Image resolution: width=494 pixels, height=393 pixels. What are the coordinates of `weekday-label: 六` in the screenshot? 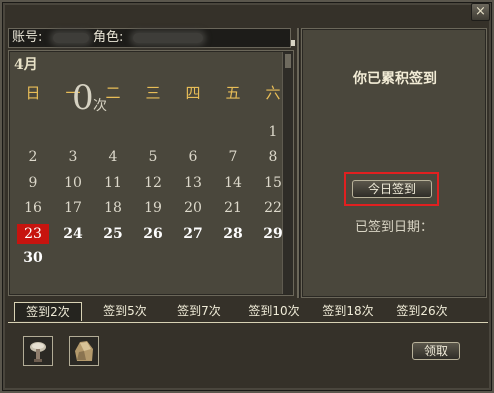 It's located at (273, 93).